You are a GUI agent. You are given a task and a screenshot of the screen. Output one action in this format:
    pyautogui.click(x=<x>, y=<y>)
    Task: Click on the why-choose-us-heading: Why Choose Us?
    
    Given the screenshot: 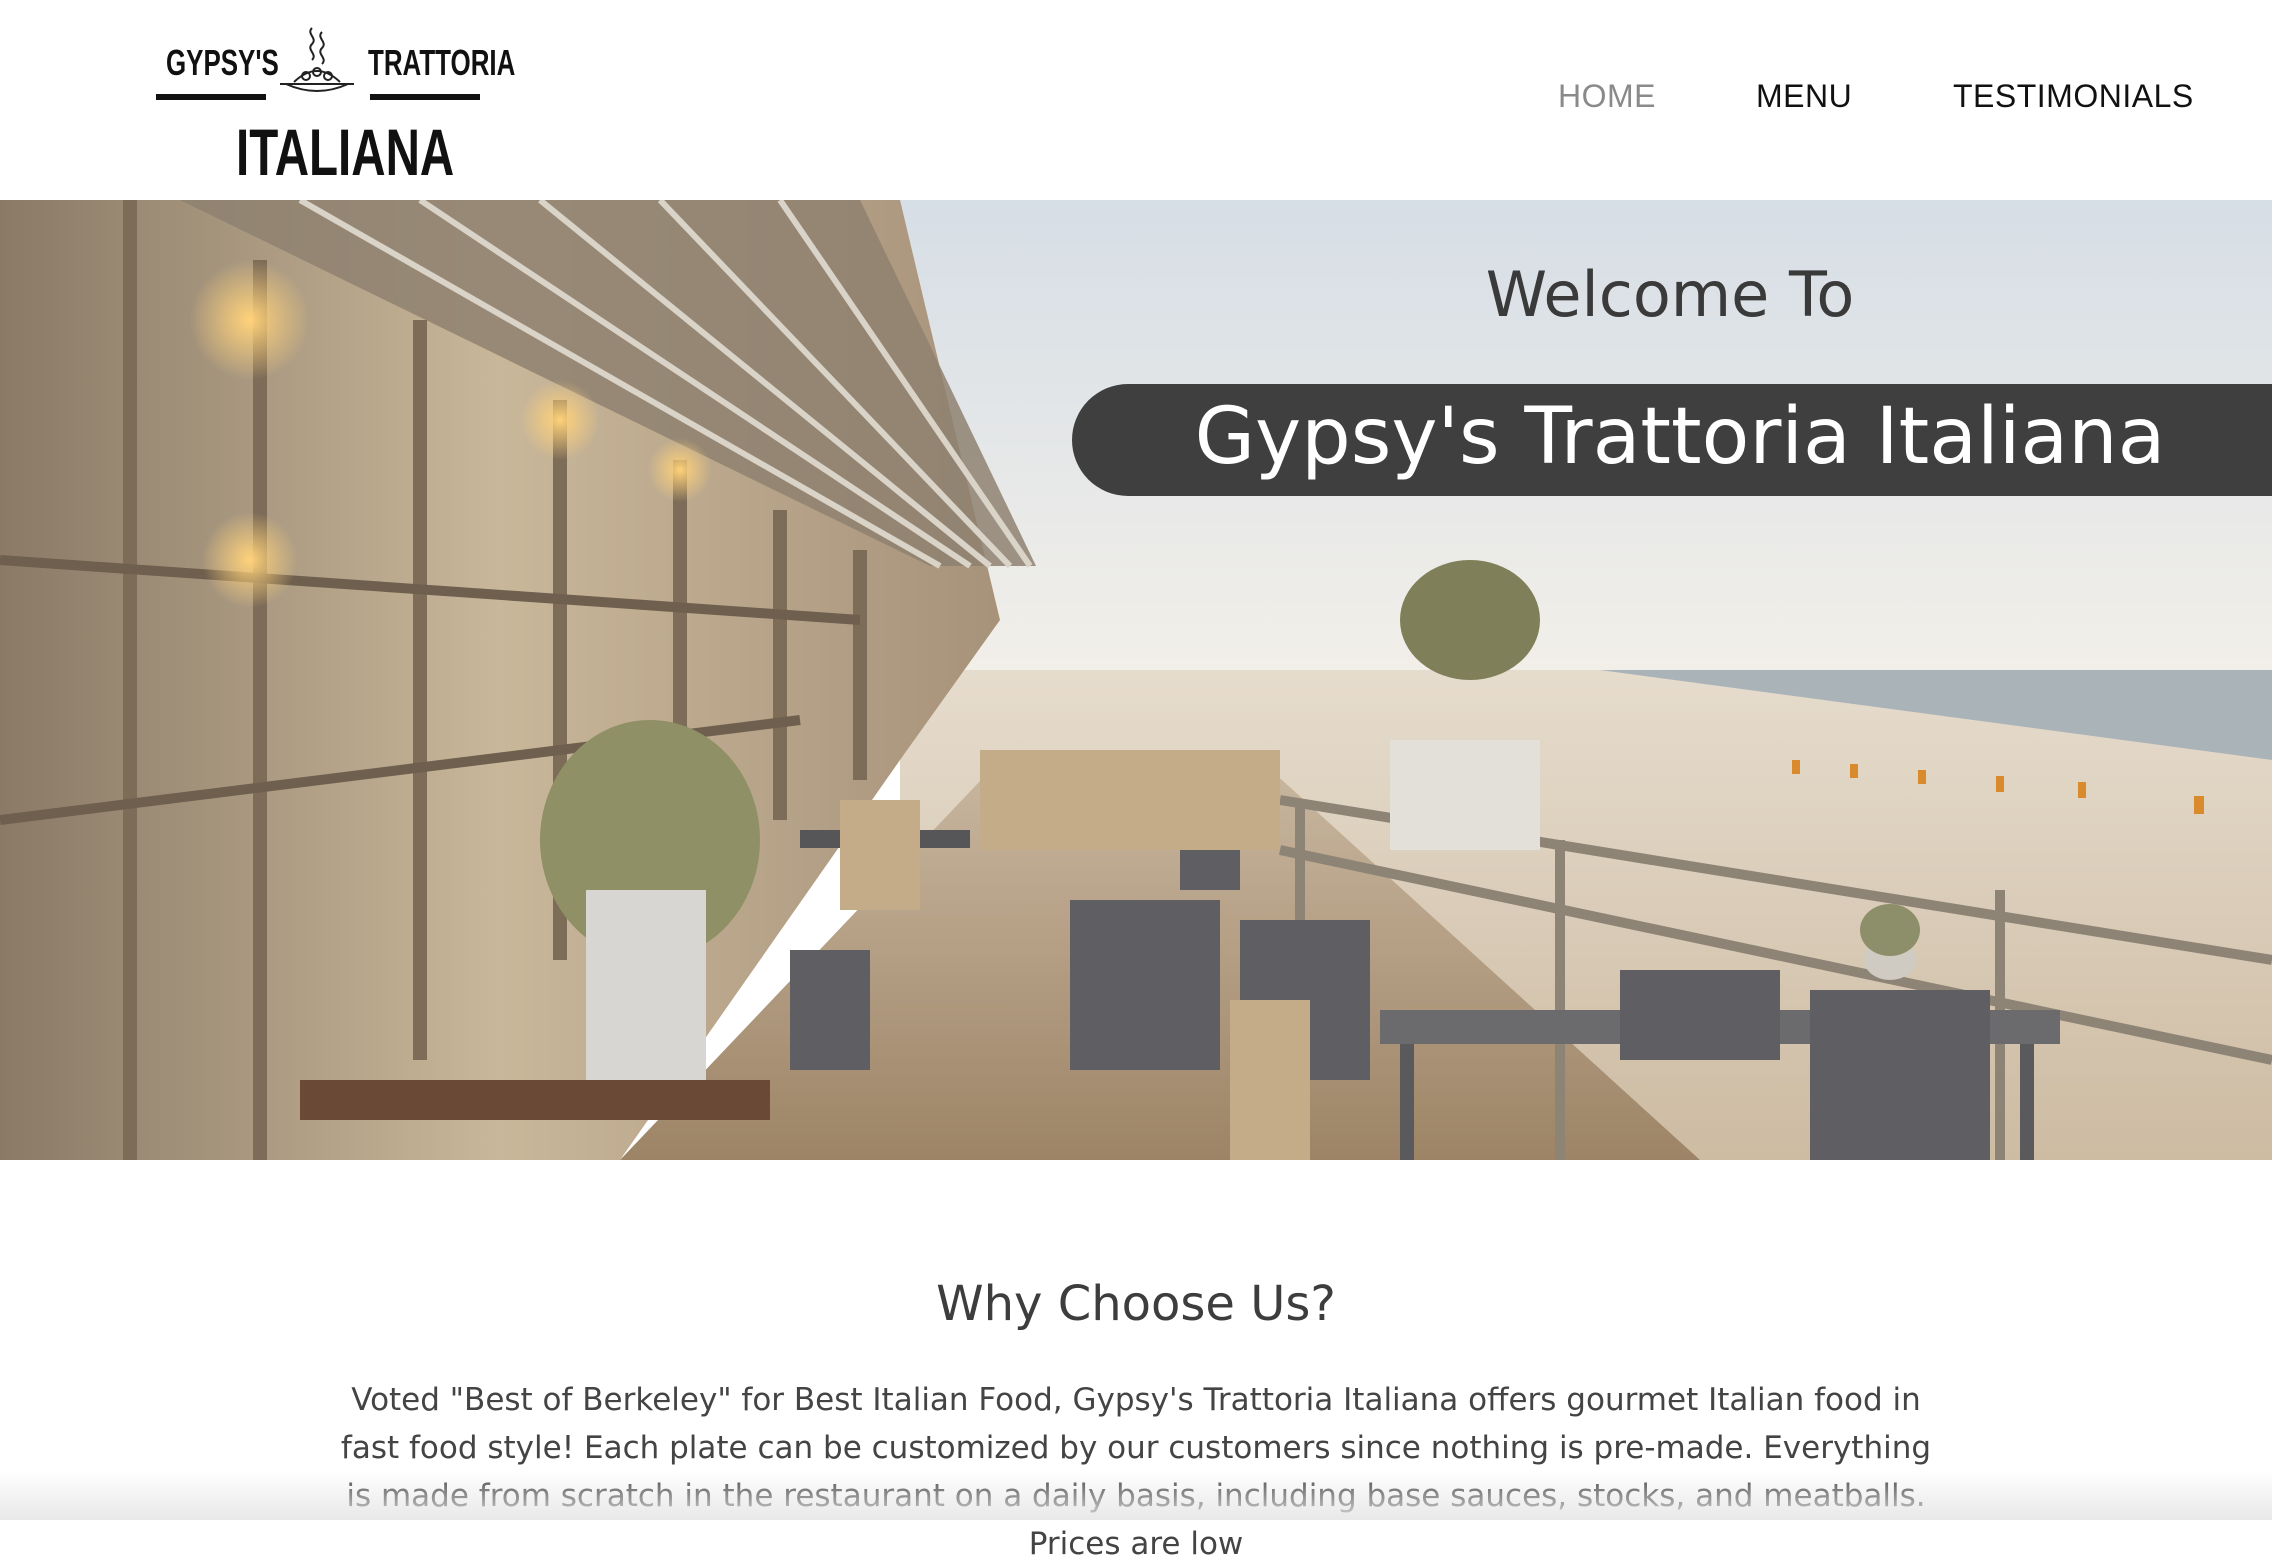 What is the action you would take?
    pyautogui.click(x=1136, y=1304)
    